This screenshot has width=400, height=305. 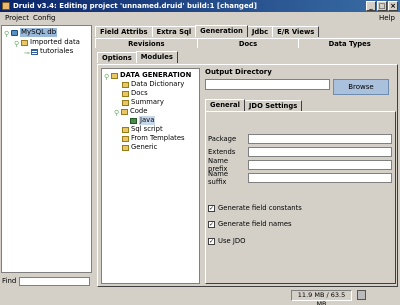 What do you see at coordinates (273, 105) in the screenshot?
I see `tab-jdo-settings: JDO Settings` at bounding box center [273, 105].